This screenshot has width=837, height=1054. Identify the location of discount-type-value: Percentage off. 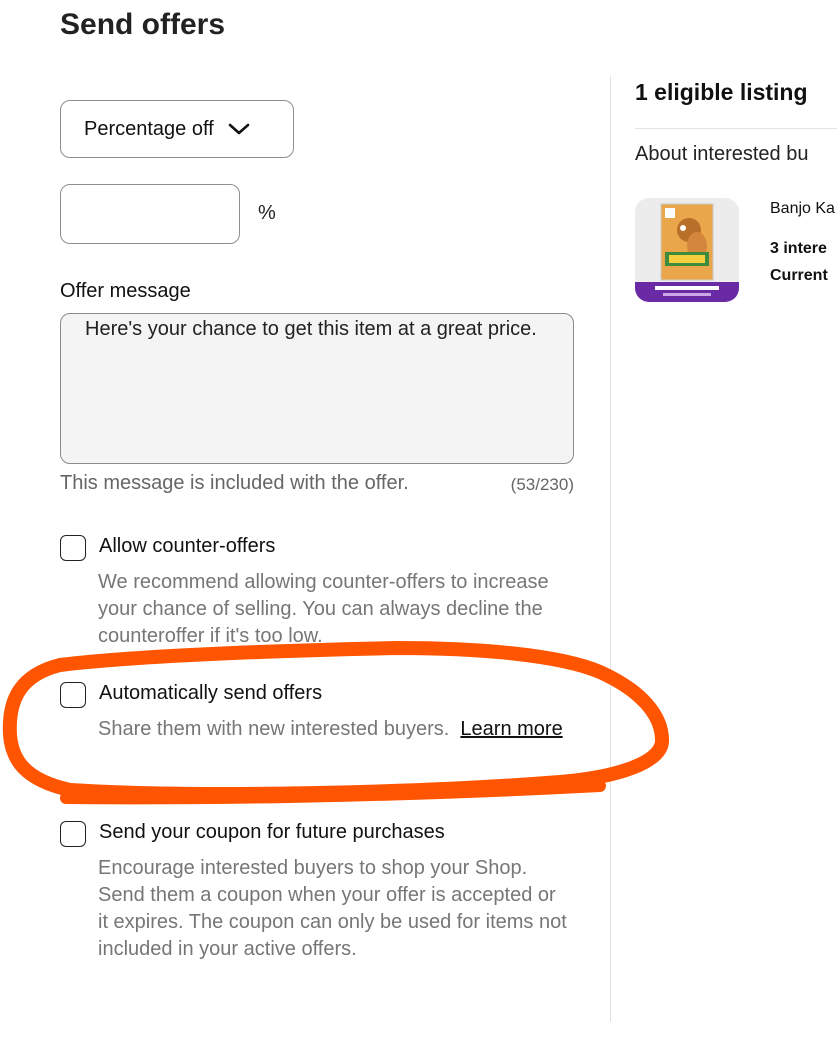
(149, 128).